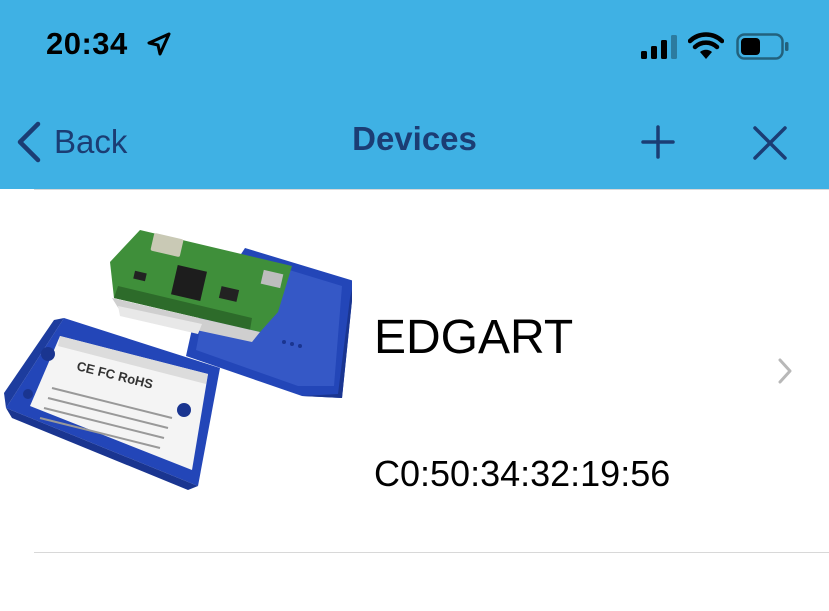 This screenshot has width=829, height=611. What do you see at coordinates (659, 47) in the screenshot?
I see `cellular-signal-icon` at bounding box center [659, 47].